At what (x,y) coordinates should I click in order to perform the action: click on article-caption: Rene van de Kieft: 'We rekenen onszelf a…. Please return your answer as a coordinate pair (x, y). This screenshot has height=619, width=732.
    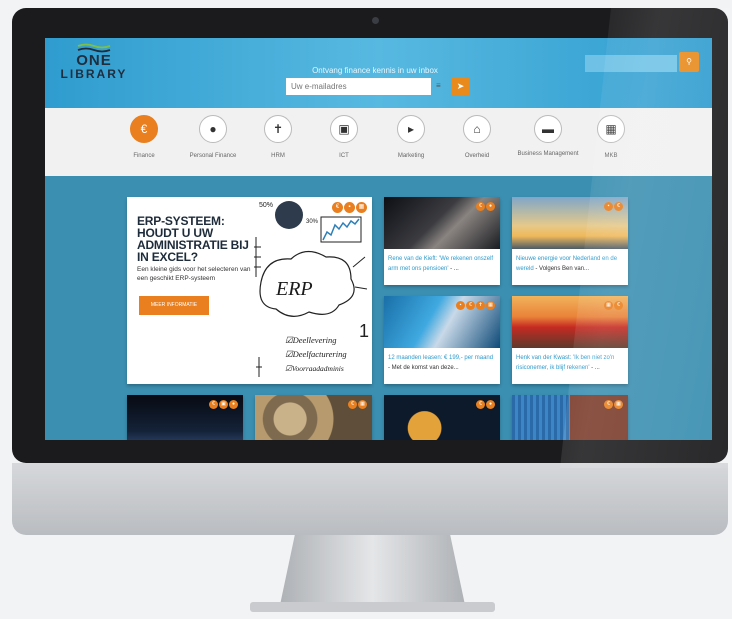
    Looking at the image, I should click on (442, 264).